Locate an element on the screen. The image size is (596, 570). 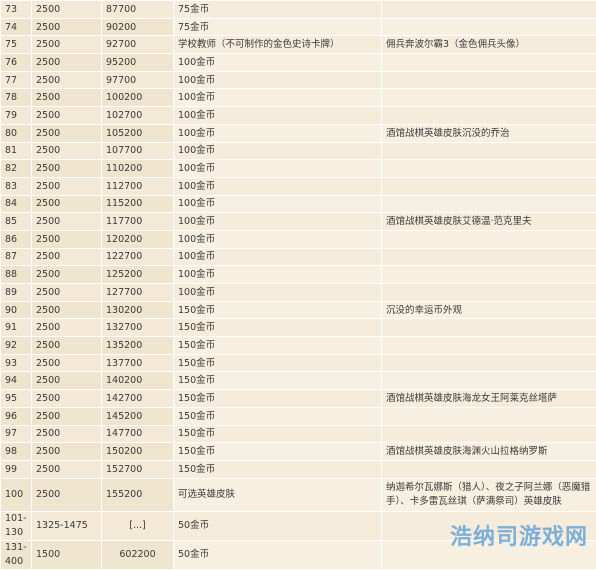
total-exp-cell: 110200 is located at coordinates (138, 169).